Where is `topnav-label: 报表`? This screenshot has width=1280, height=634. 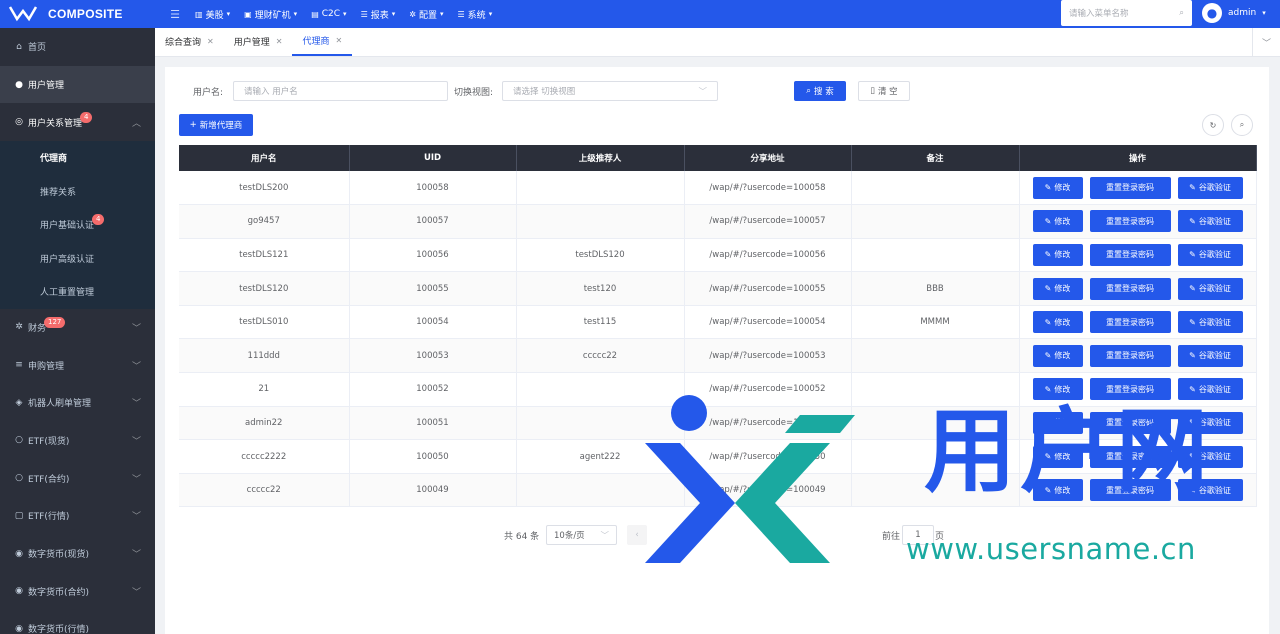
topnav-label: 报表 is located at coordinates (379, 15).